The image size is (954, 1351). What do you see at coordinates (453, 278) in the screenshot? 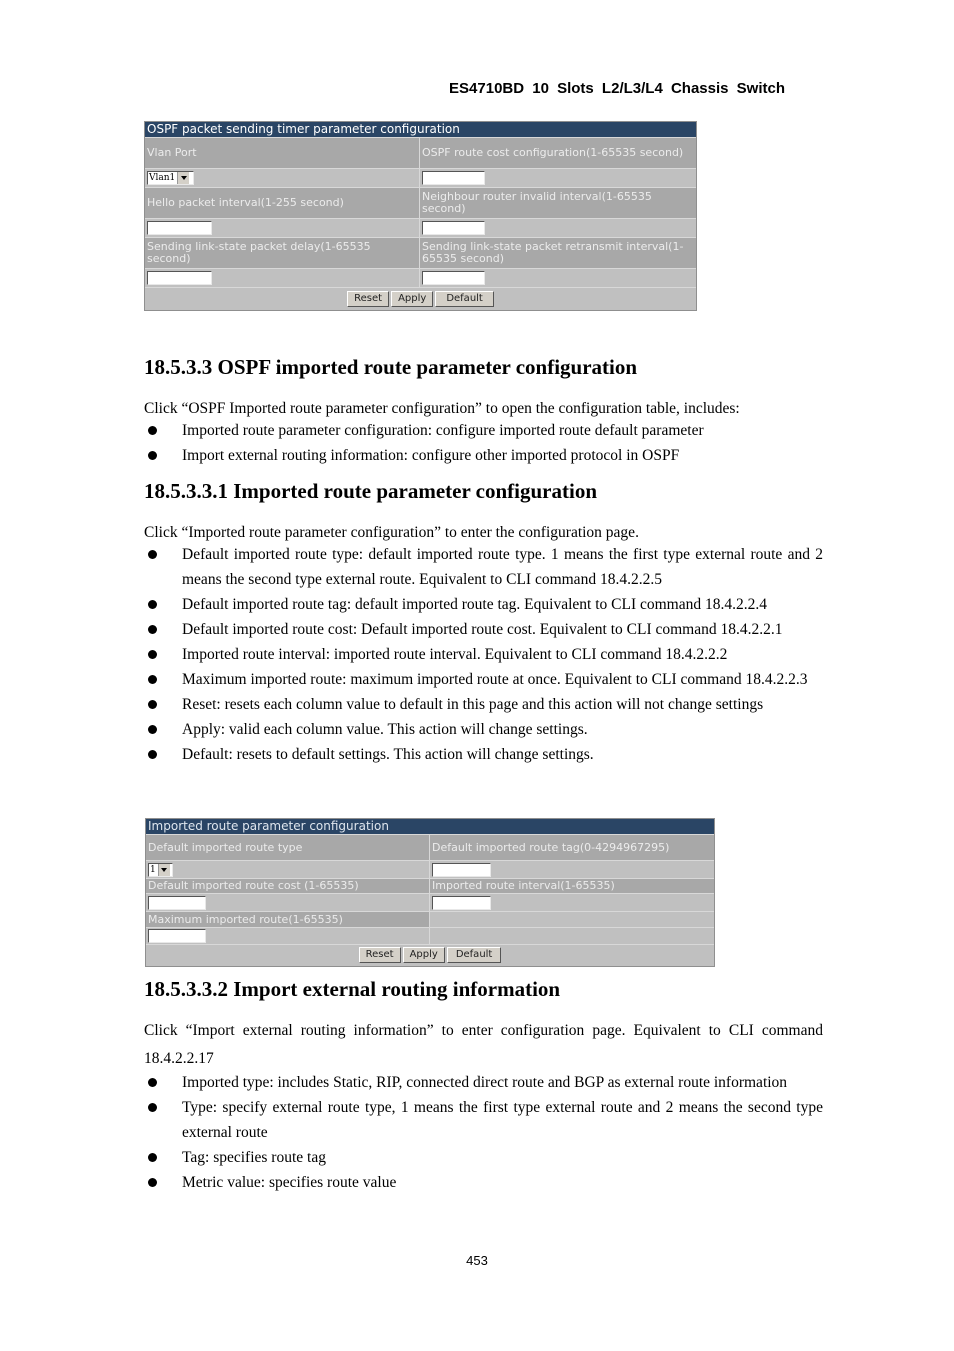
I see `lsa-retransmit-interval-input` at bounding box center [453, 278].